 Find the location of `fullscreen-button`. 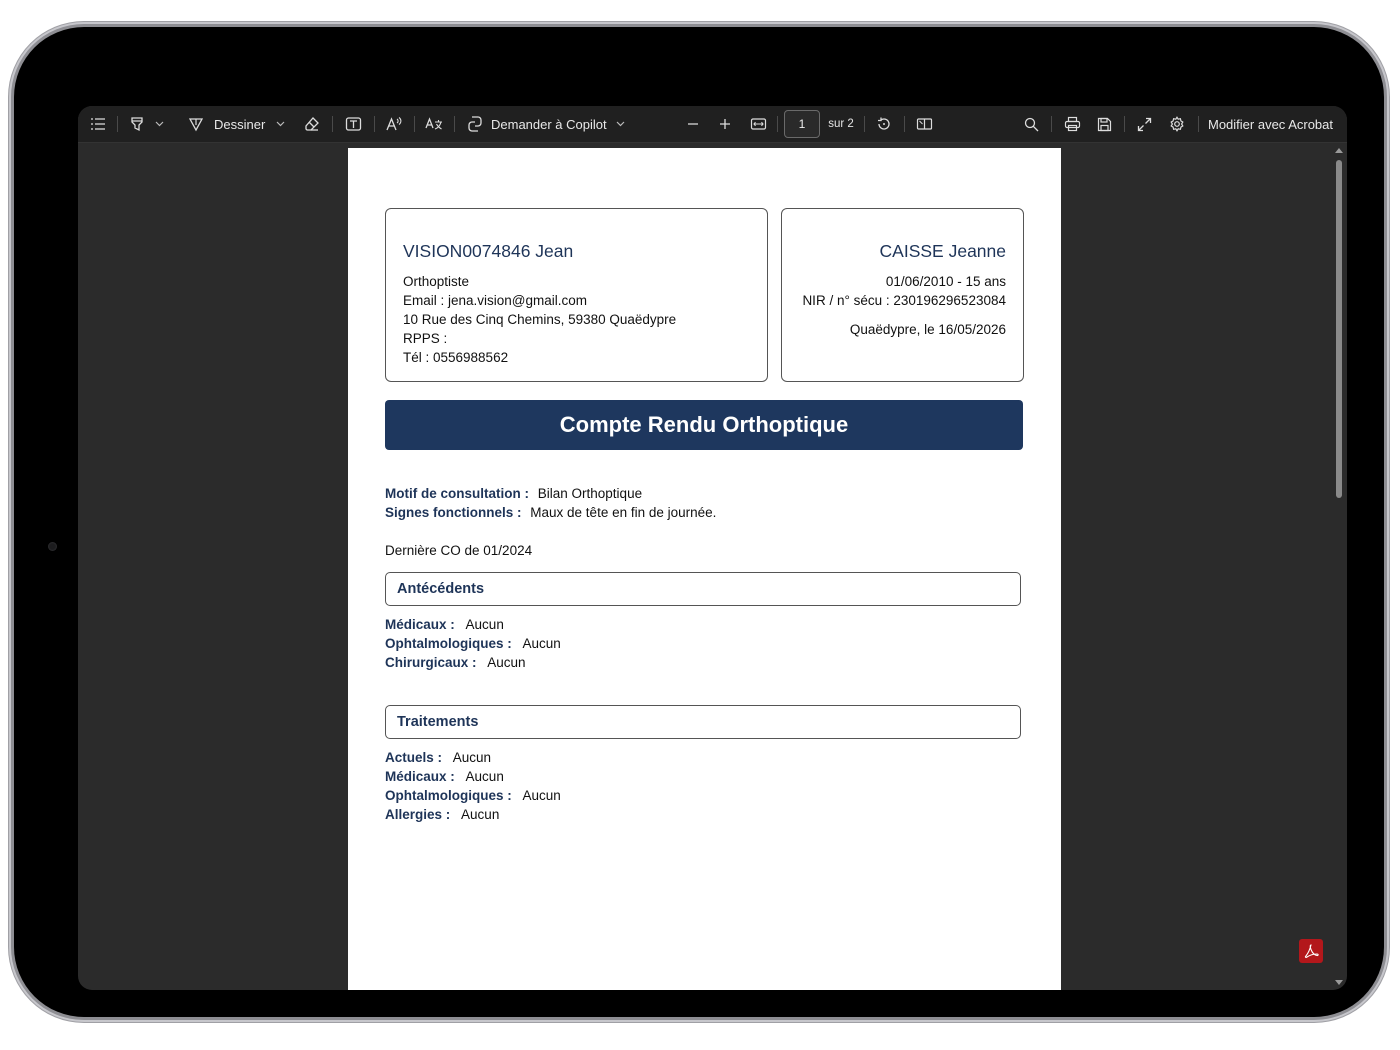

fullscreen-button is located at coordinates (1144, 124).